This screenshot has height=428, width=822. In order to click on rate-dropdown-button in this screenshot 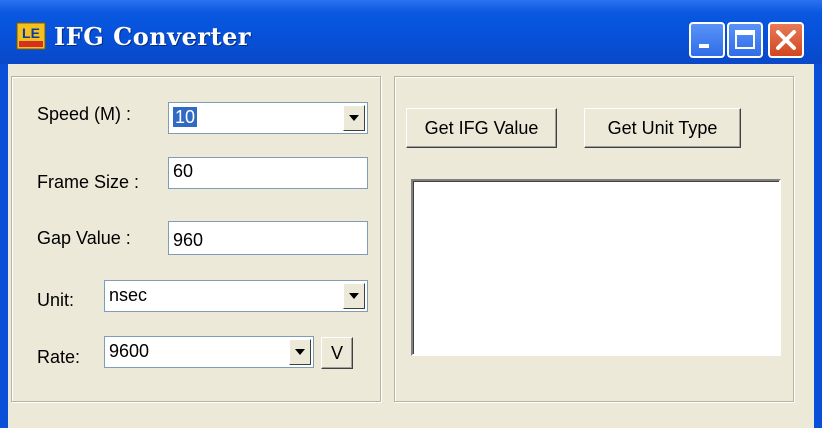, I will do `click(300, 352)`.